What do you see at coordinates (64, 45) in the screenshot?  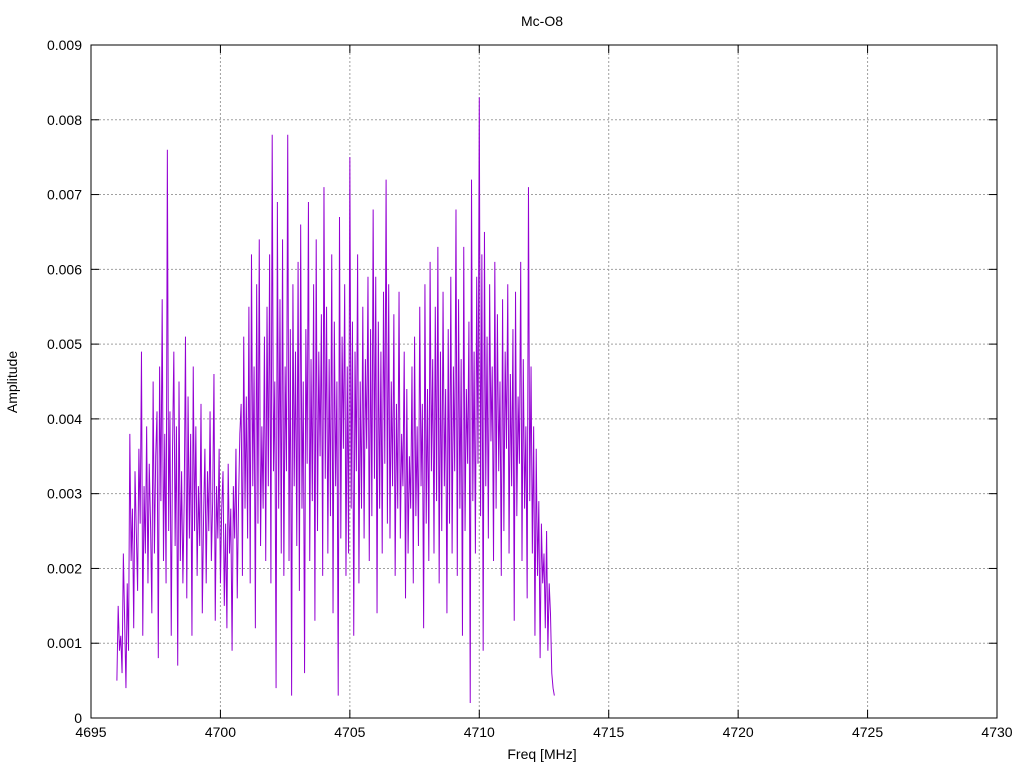 I see `y-tick-label: 0.009` at bounding box center [64, 45].